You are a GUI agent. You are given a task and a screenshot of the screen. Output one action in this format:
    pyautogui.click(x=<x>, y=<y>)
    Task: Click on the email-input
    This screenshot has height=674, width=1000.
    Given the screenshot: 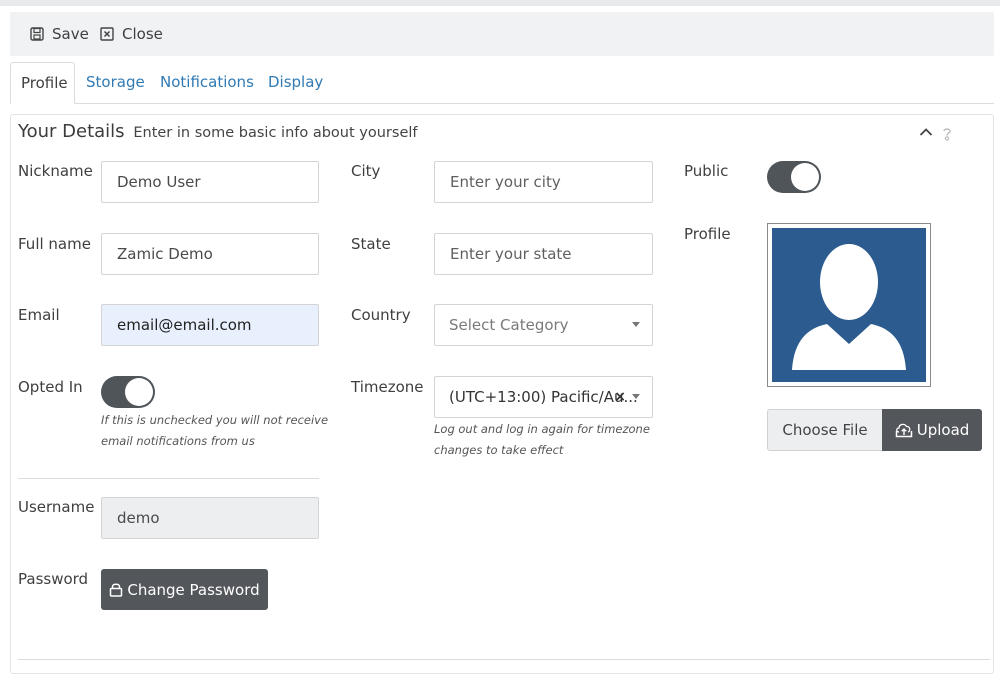 What is the action you would take?
    pyautogui.click(x=210, y=325)
    